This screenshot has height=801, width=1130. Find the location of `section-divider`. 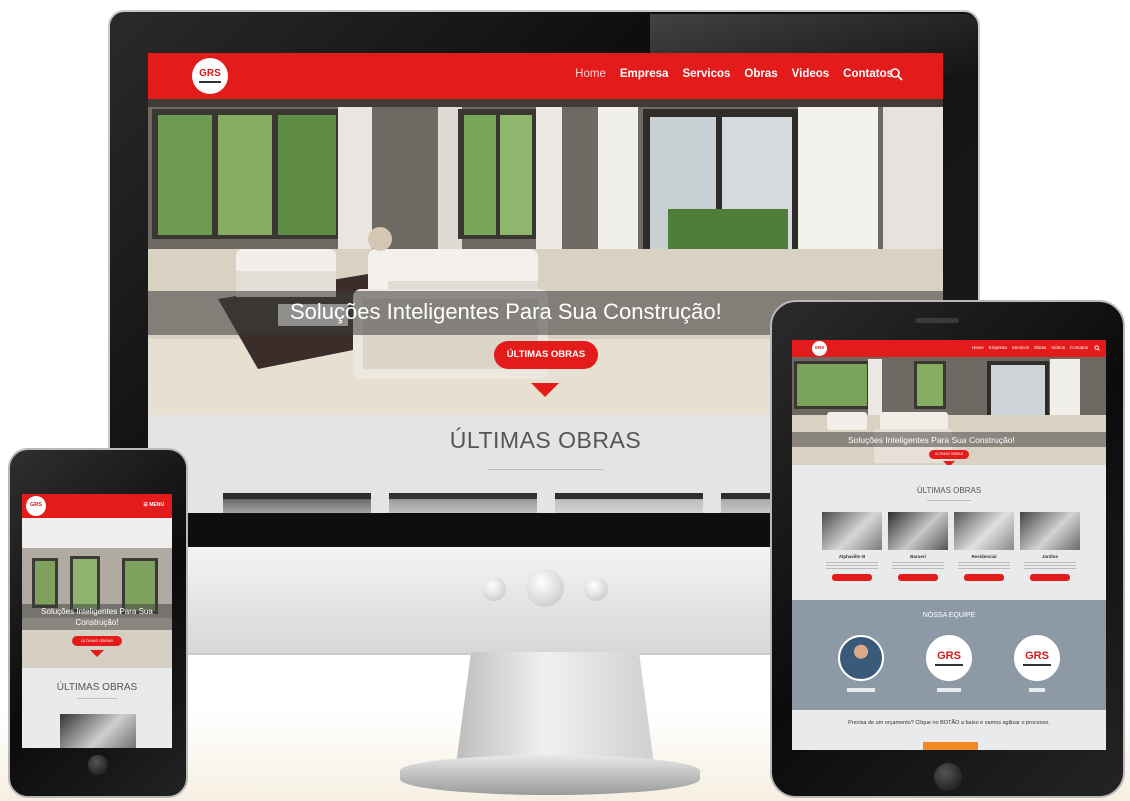

section-divider is located at coordinates (545, 469).